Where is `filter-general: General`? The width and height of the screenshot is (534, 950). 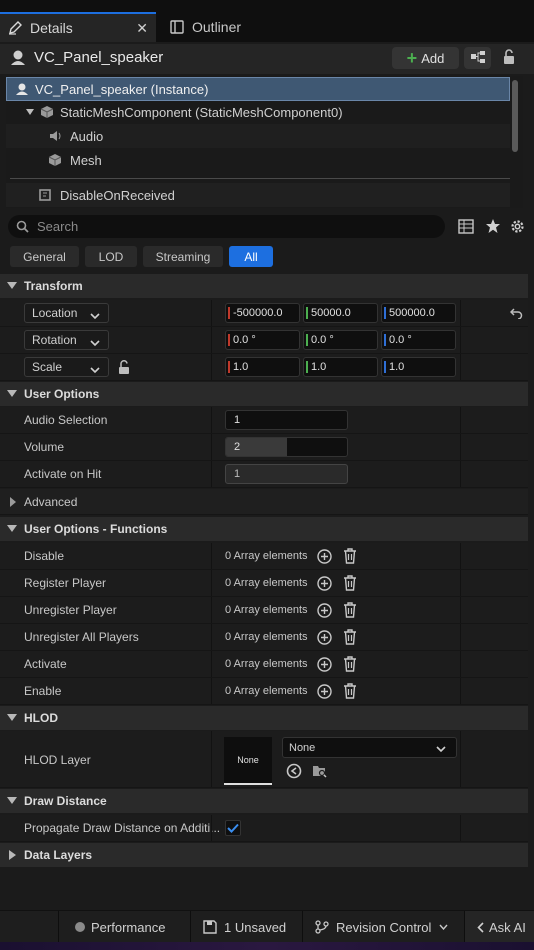 filter-general: General is located at coordinates (44, 256).